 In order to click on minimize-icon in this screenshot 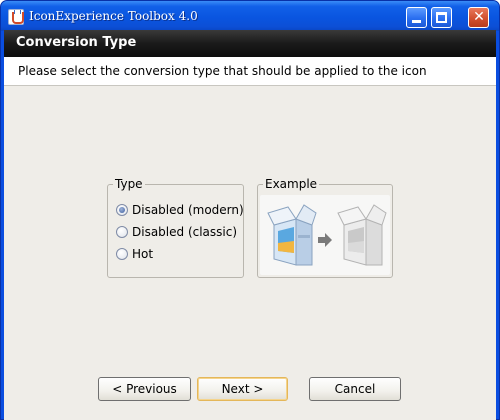, I will do `click(416, 21)`.